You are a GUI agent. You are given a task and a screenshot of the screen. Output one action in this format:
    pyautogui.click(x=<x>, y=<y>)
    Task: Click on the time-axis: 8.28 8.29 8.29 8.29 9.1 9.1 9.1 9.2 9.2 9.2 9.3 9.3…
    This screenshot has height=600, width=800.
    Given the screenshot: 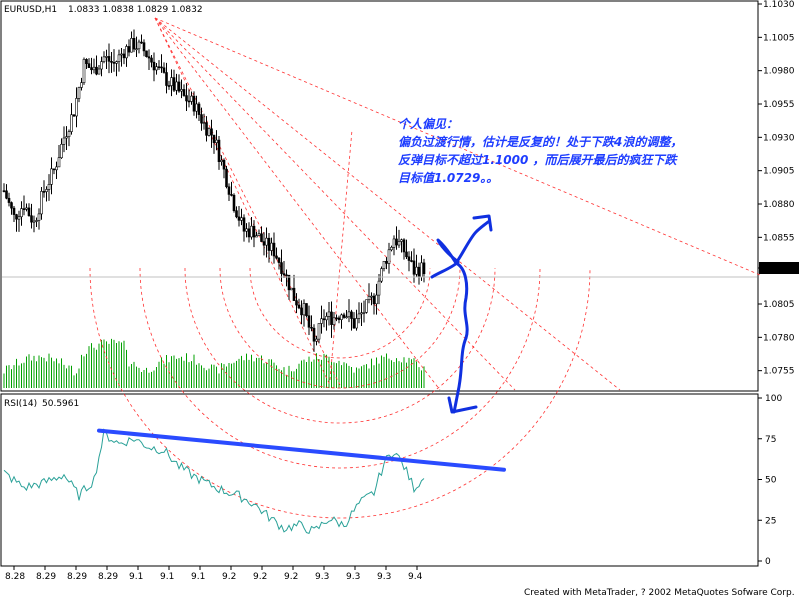 What is the action you would take?
    pyautogui.click(x=214, y=574)
    